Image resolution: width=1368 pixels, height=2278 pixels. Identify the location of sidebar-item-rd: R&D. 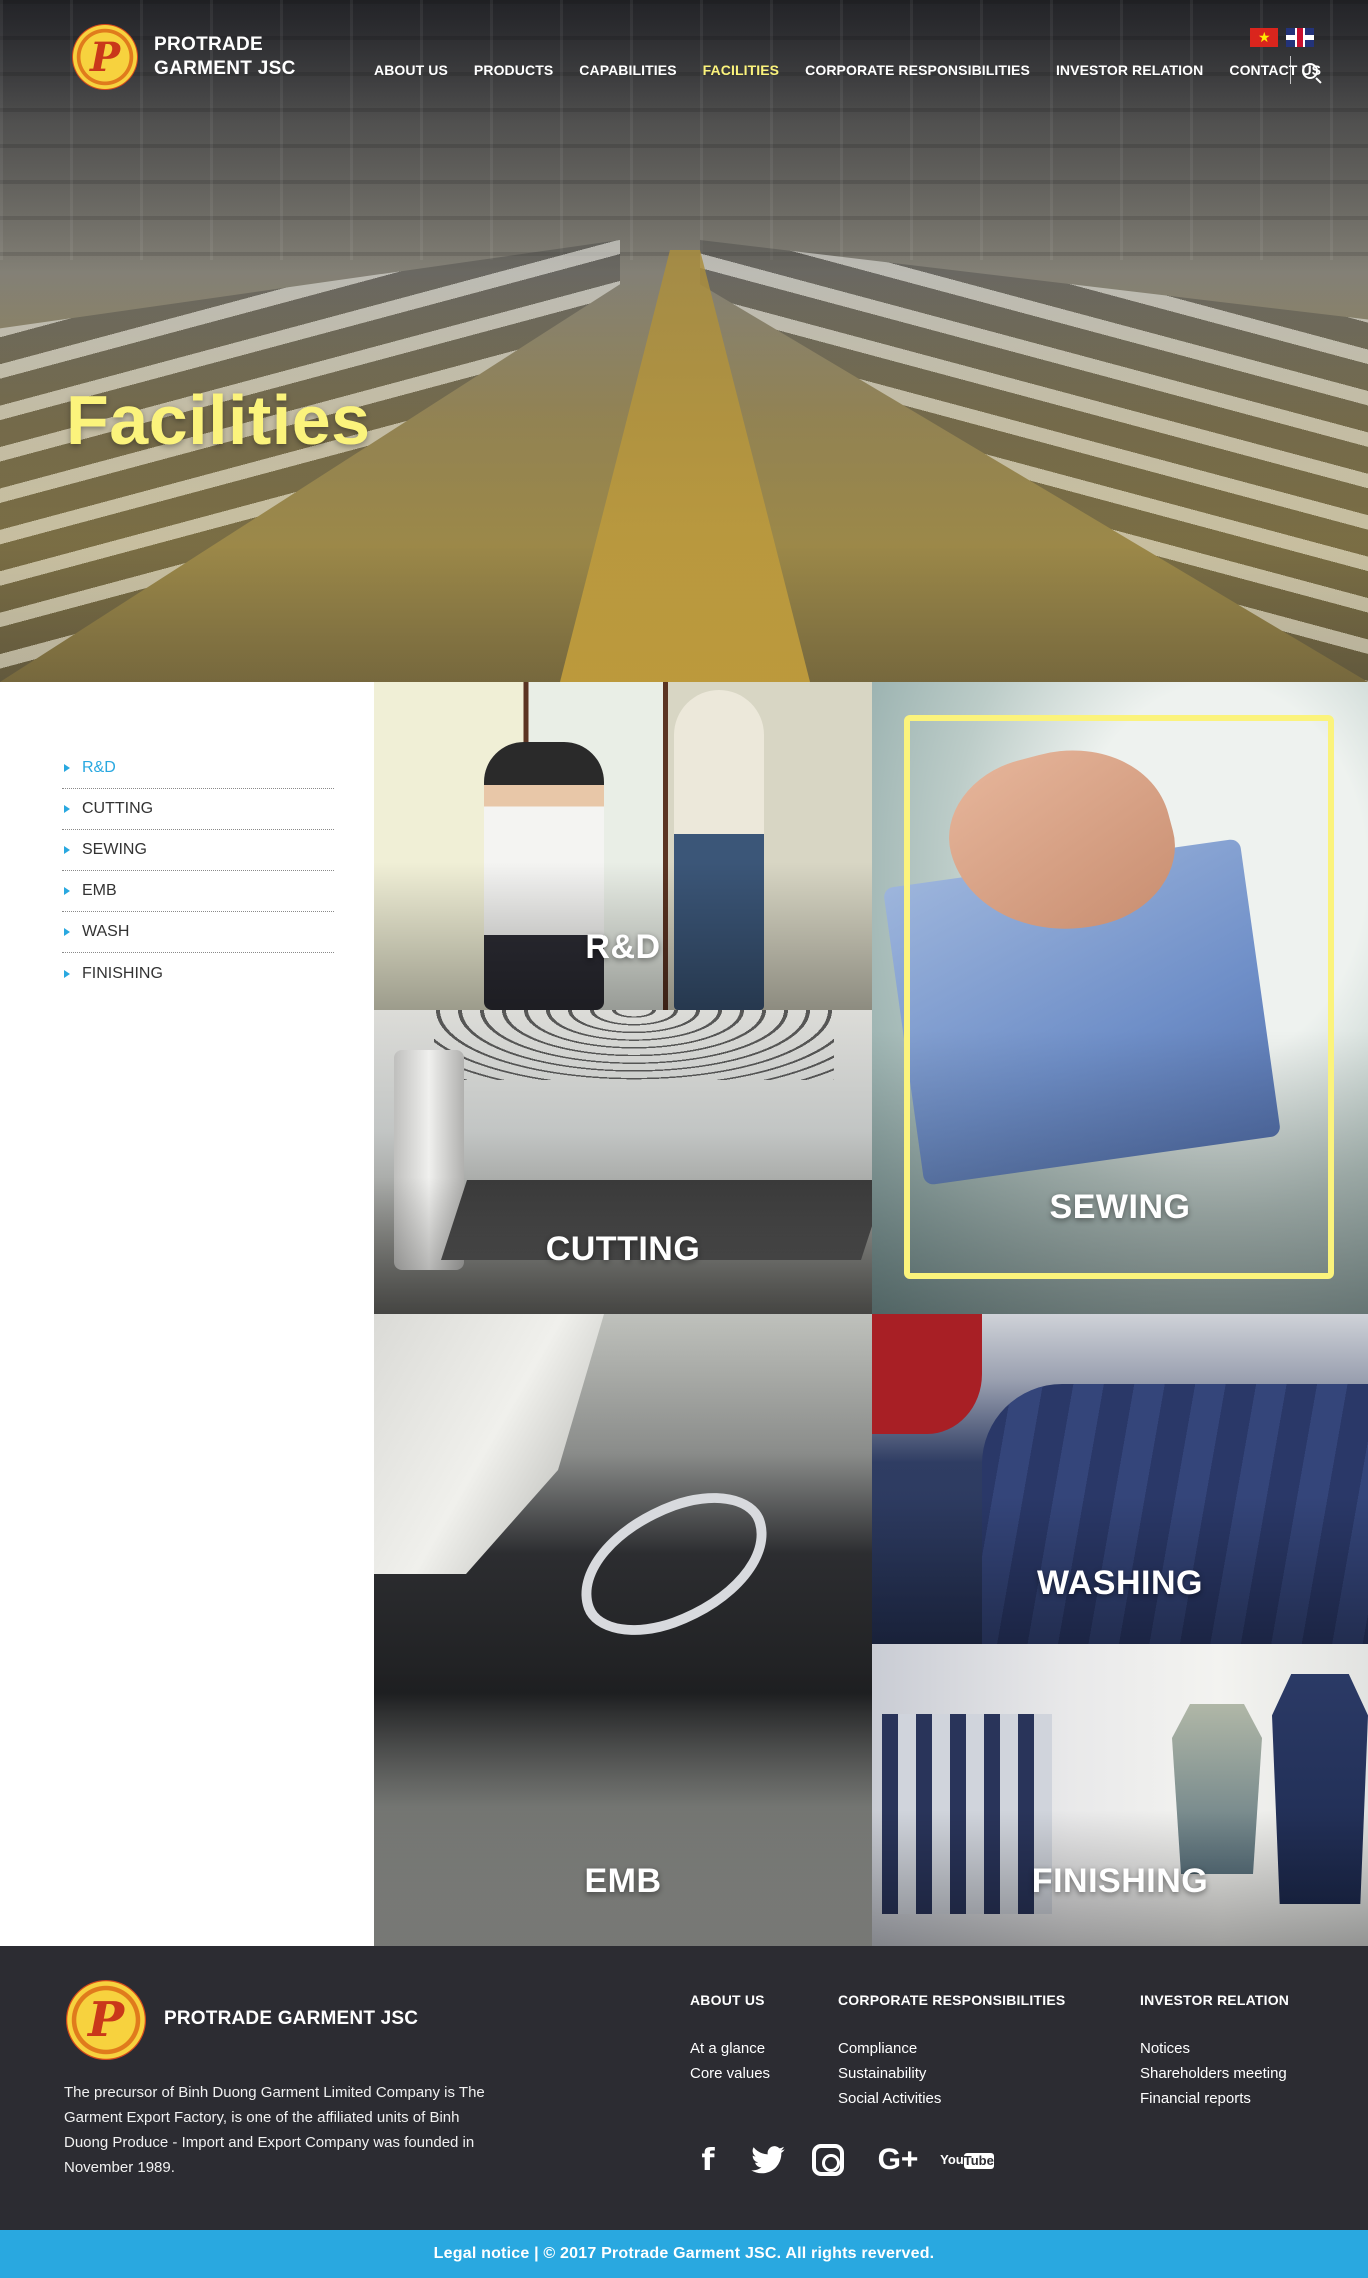
(198, 768).